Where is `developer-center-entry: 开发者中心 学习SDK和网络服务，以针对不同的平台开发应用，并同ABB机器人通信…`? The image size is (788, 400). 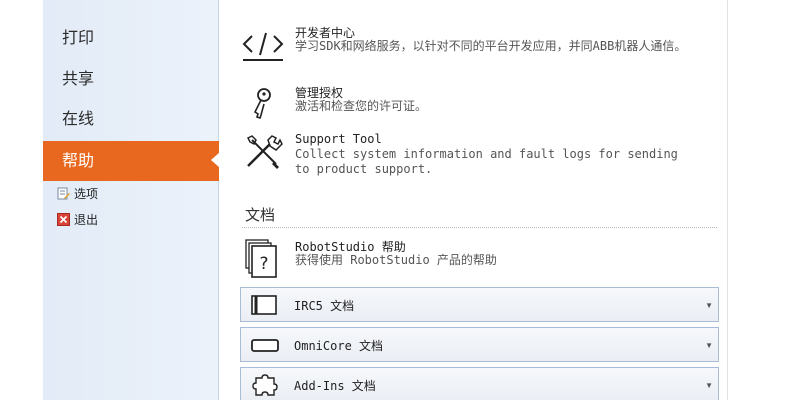 developer-center-entry: 开发者中心 学习SDK和网络服务，以针对不同的平台开发应用，并同ABB机器人通信… is located at coordinates (477, 45).